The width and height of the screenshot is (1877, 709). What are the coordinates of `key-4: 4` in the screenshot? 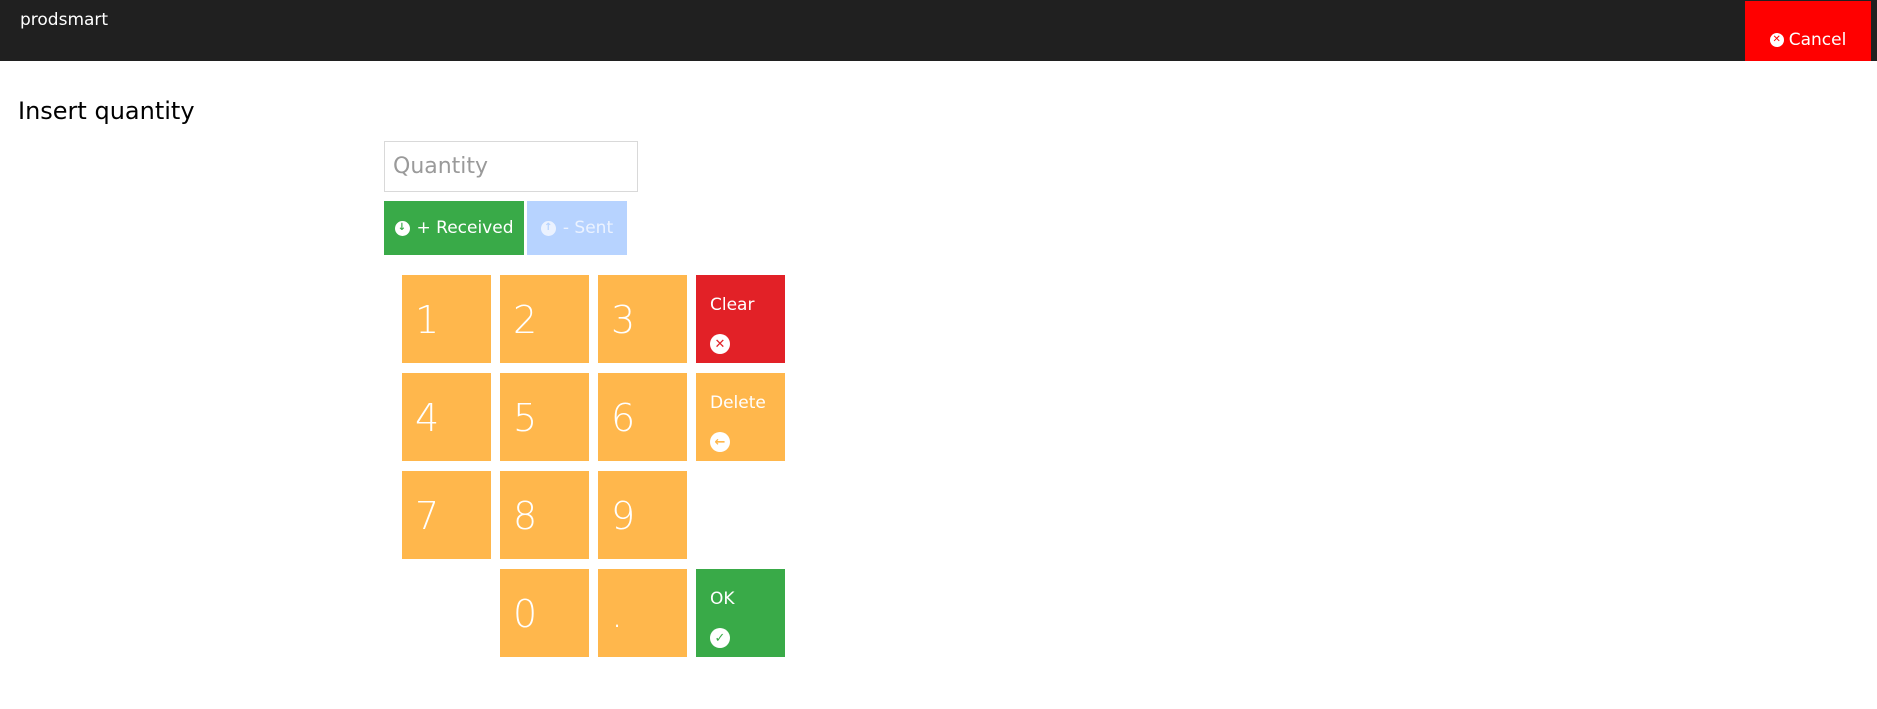 It's located at (446, 417).